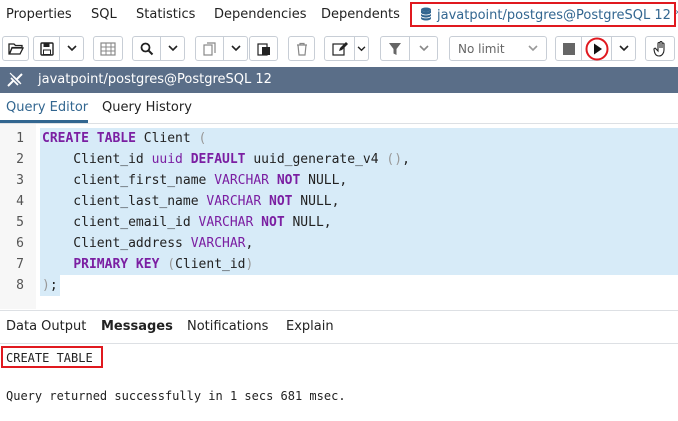 The width and height of the screenshot is (678, 421). I want to click on stop-button, so click(568, 48).